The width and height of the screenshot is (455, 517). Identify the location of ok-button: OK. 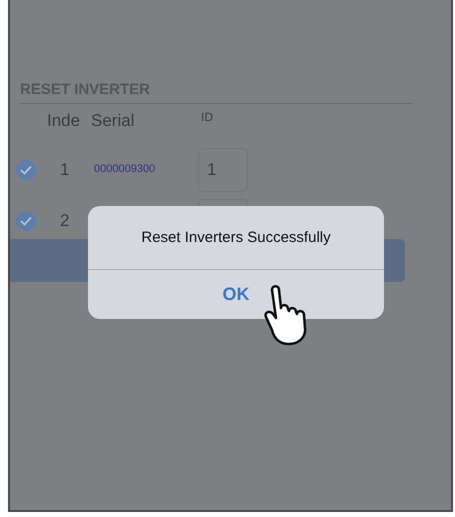
(236, 294).